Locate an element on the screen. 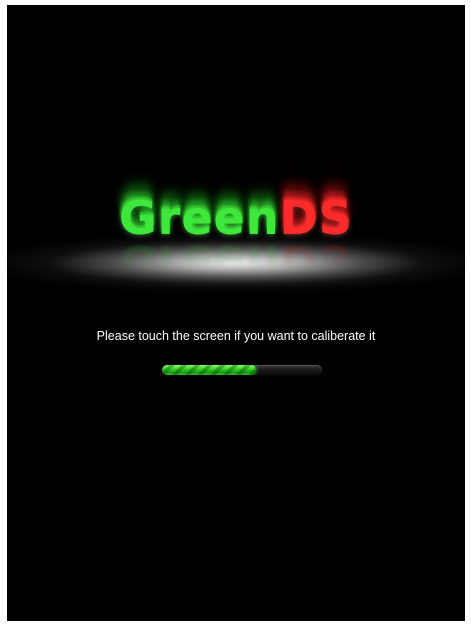 This screenshot has height=628, width=471. loading-progress-bar is located at coordinates (242, 370).